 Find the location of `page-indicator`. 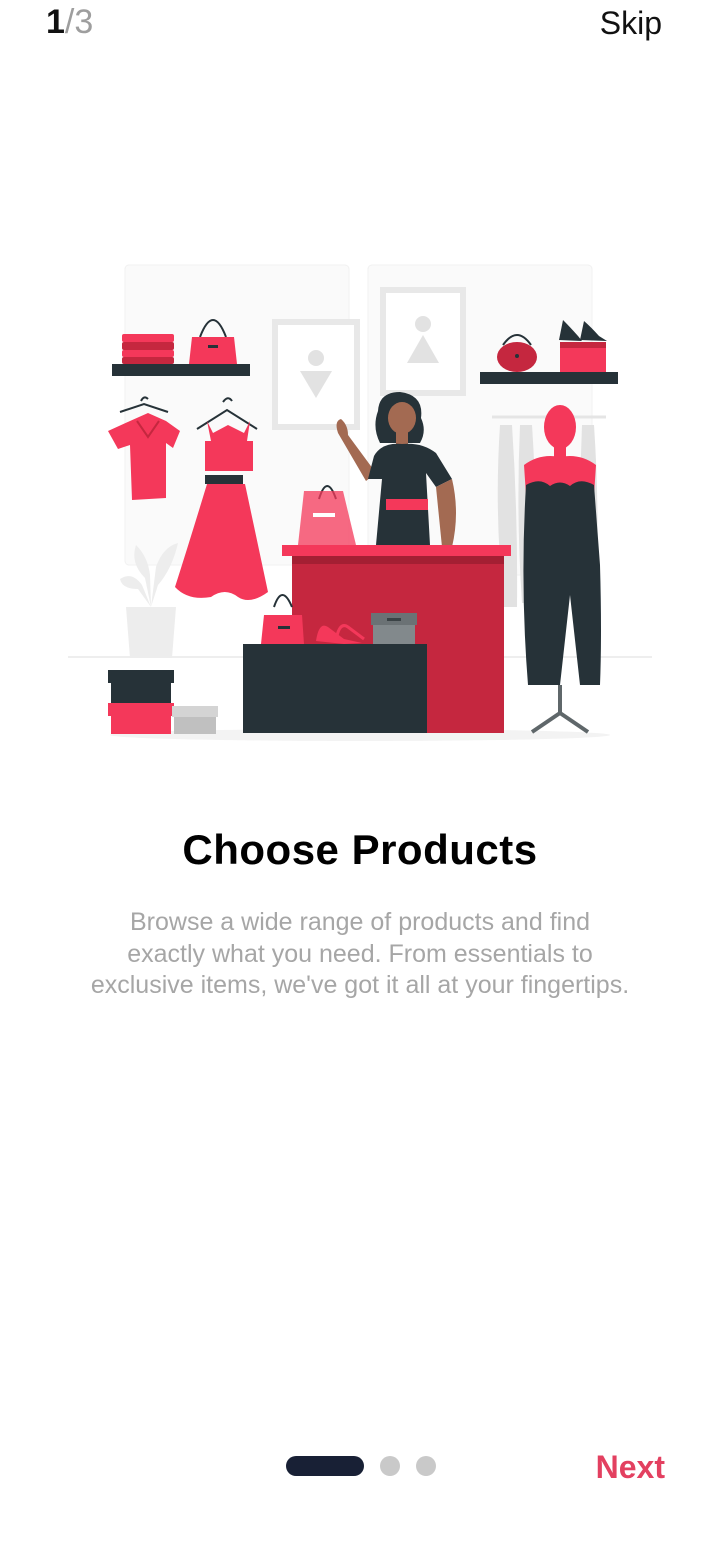

page-indicator is located at coordinates (361, 1466).